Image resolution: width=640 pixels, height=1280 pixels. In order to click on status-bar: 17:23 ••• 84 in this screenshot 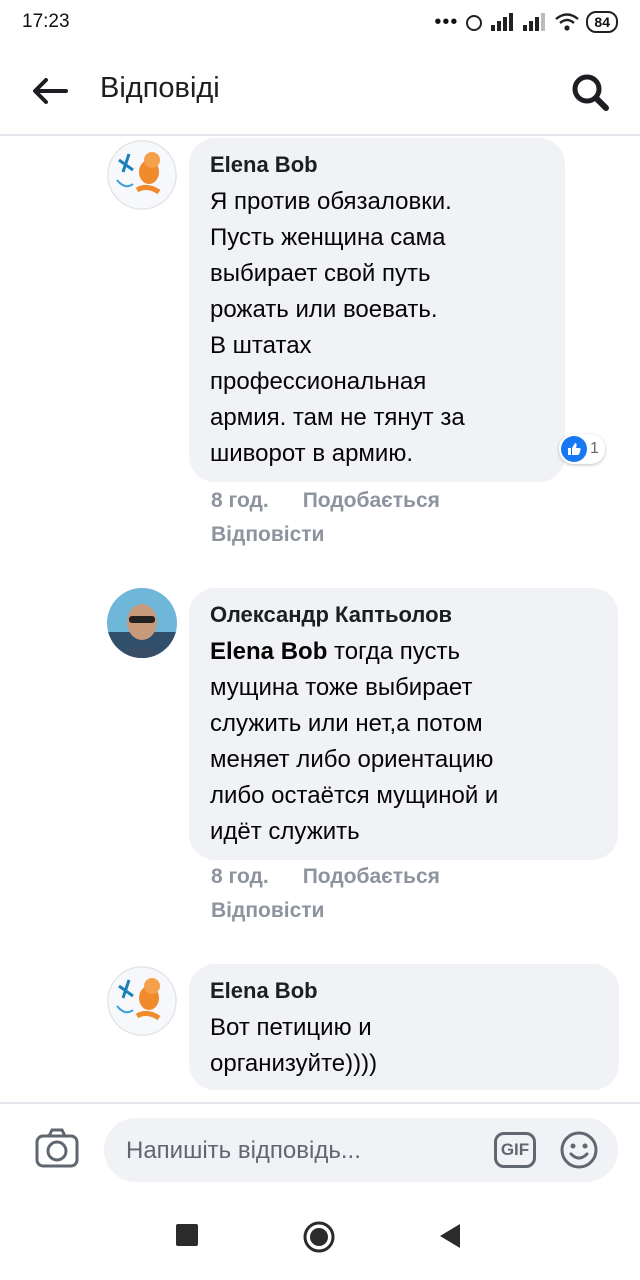, I will do `click(320, 22)`.